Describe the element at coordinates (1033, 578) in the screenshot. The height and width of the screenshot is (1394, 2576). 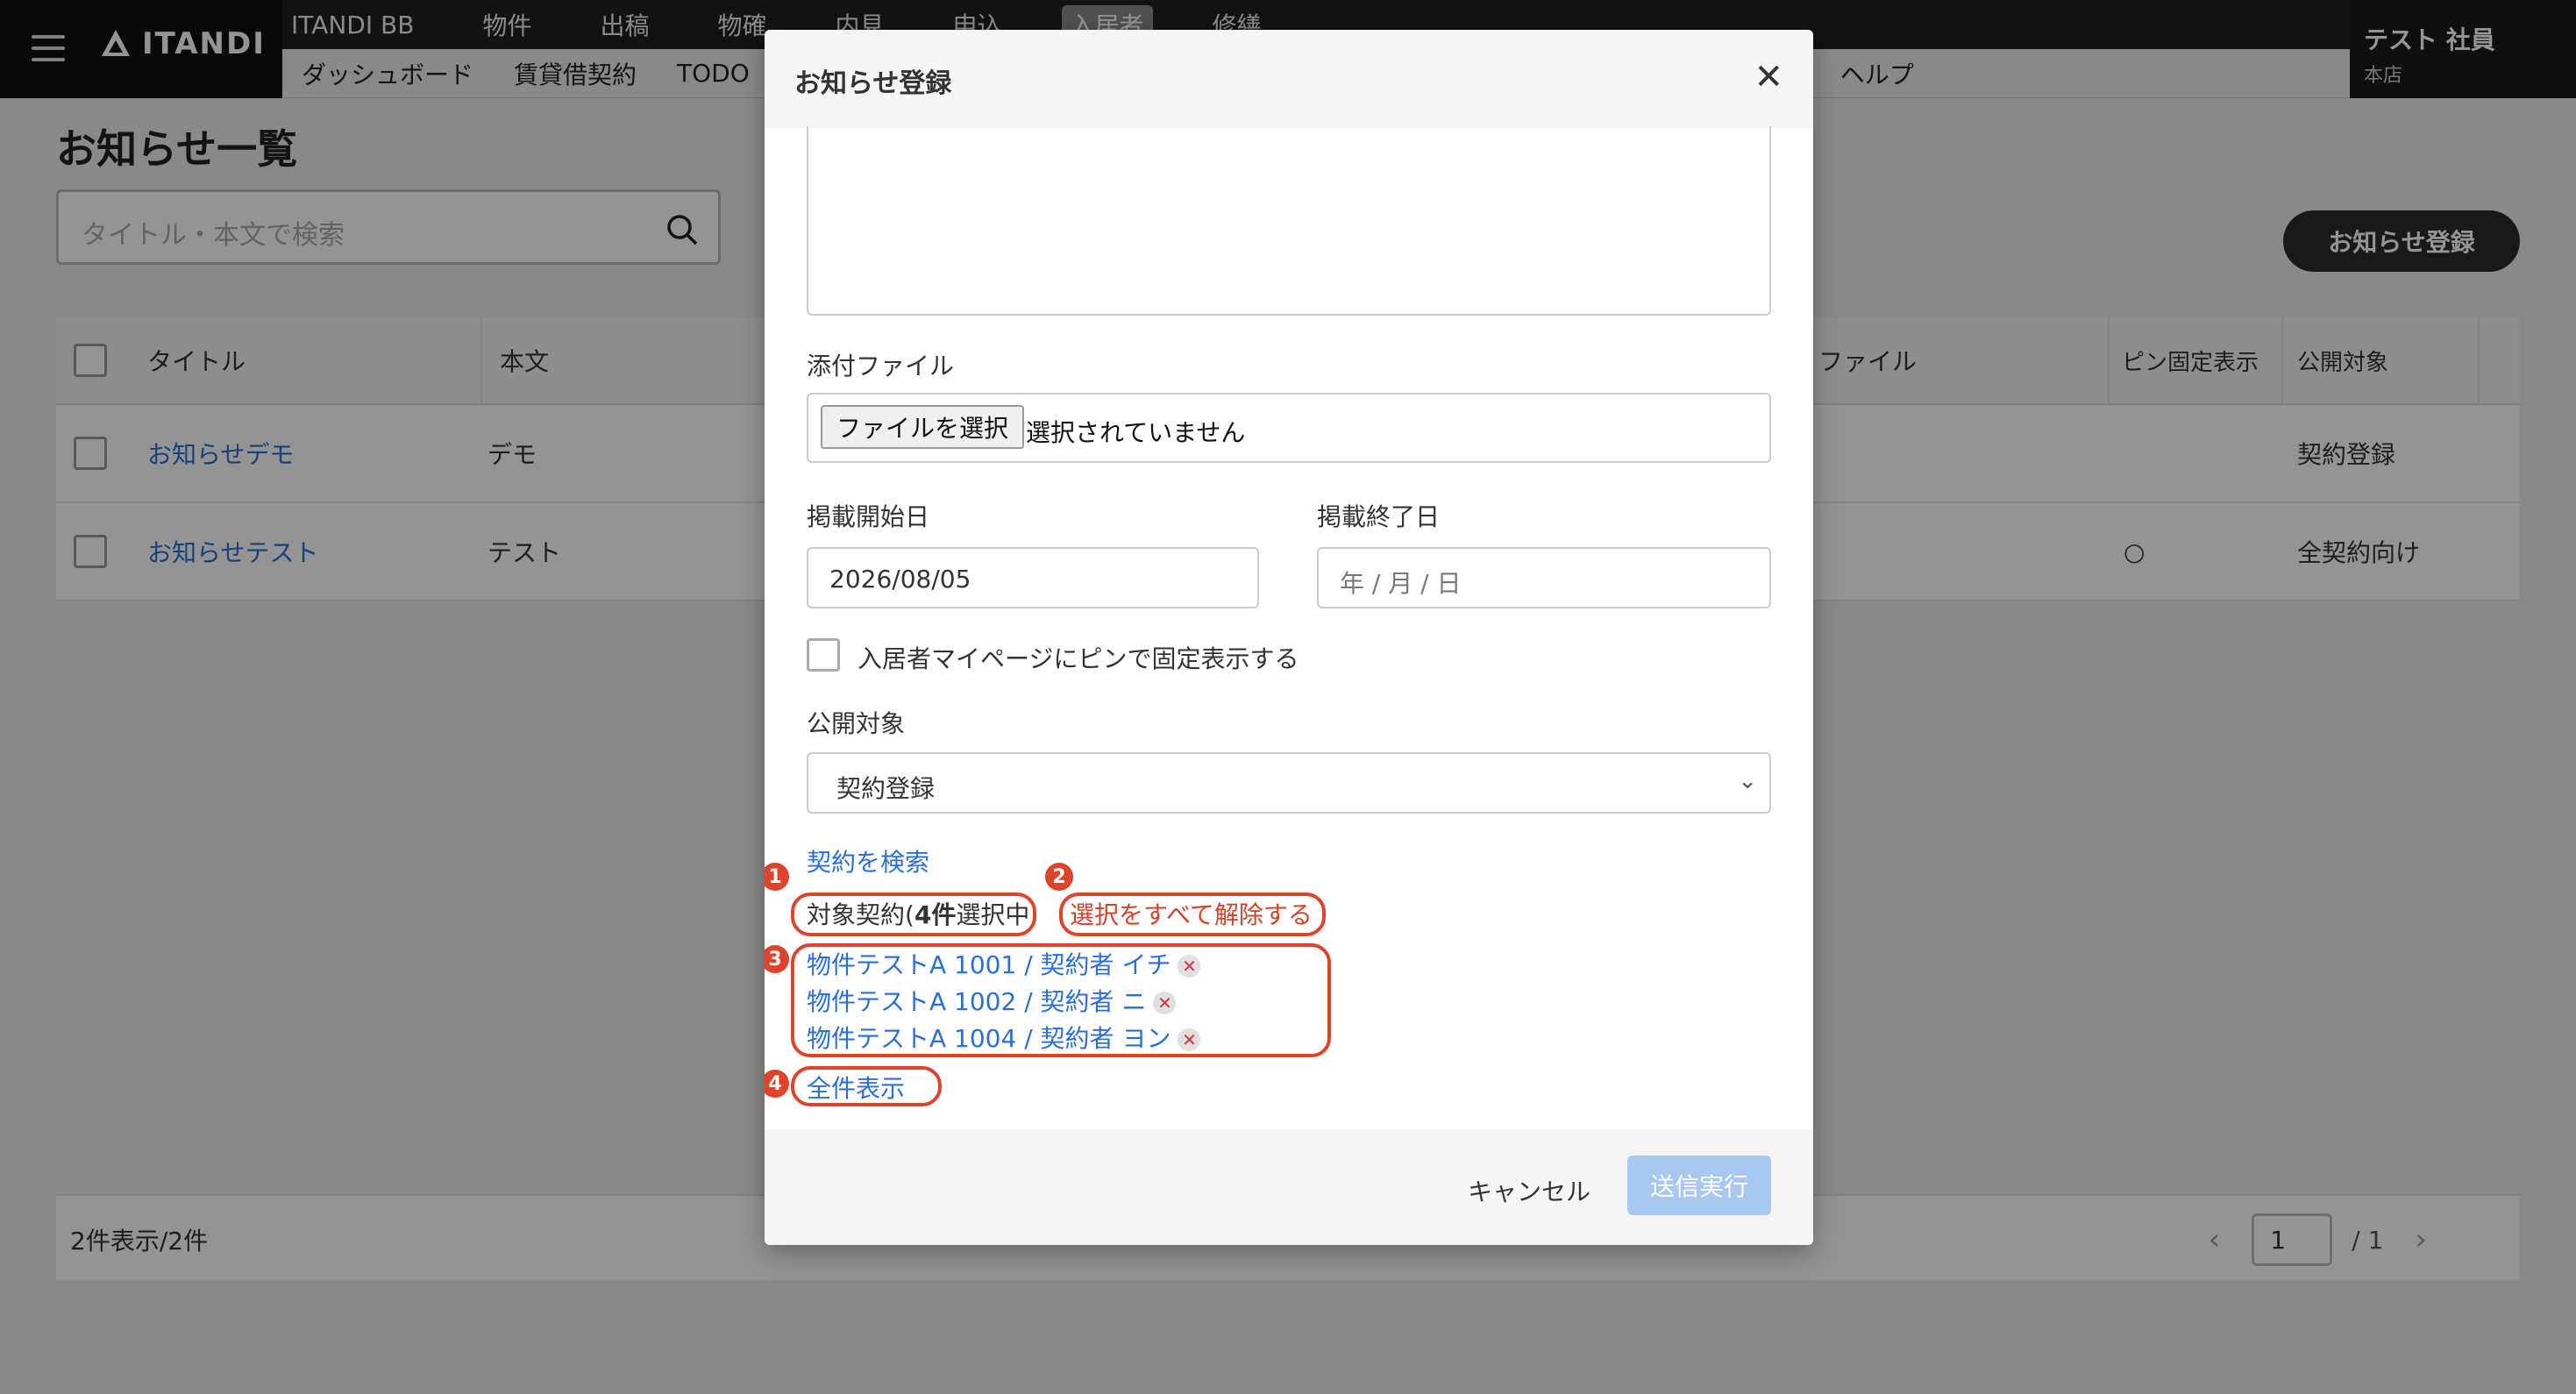
I see `start-date-input: 2026/08/05` at that location.